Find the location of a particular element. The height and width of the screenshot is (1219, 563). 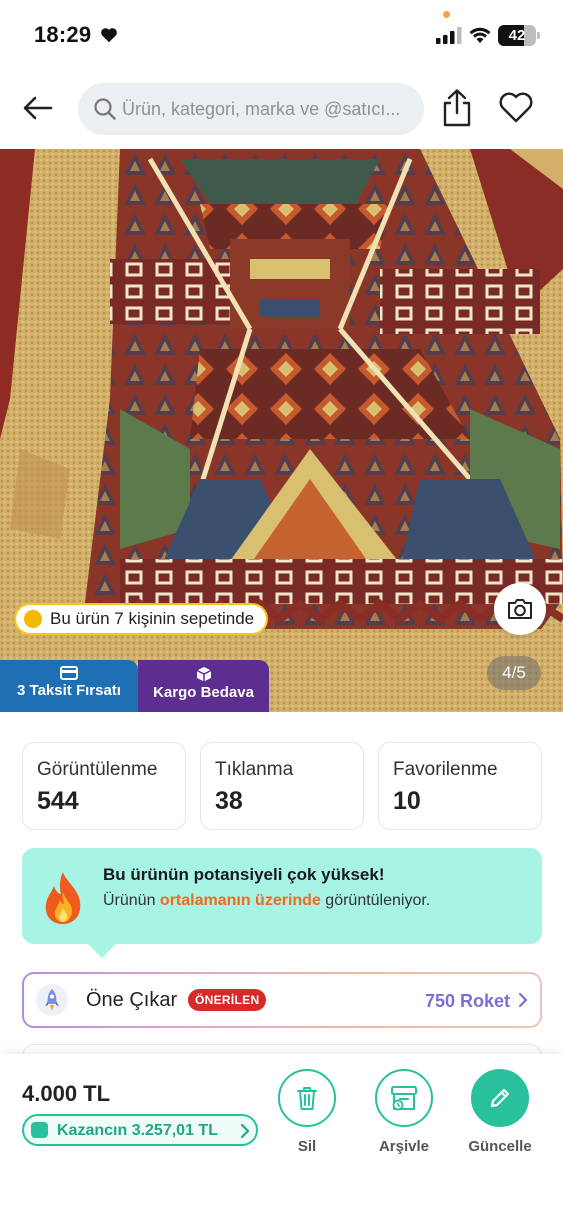

archive-icon is located at coordinates (404, 1098).